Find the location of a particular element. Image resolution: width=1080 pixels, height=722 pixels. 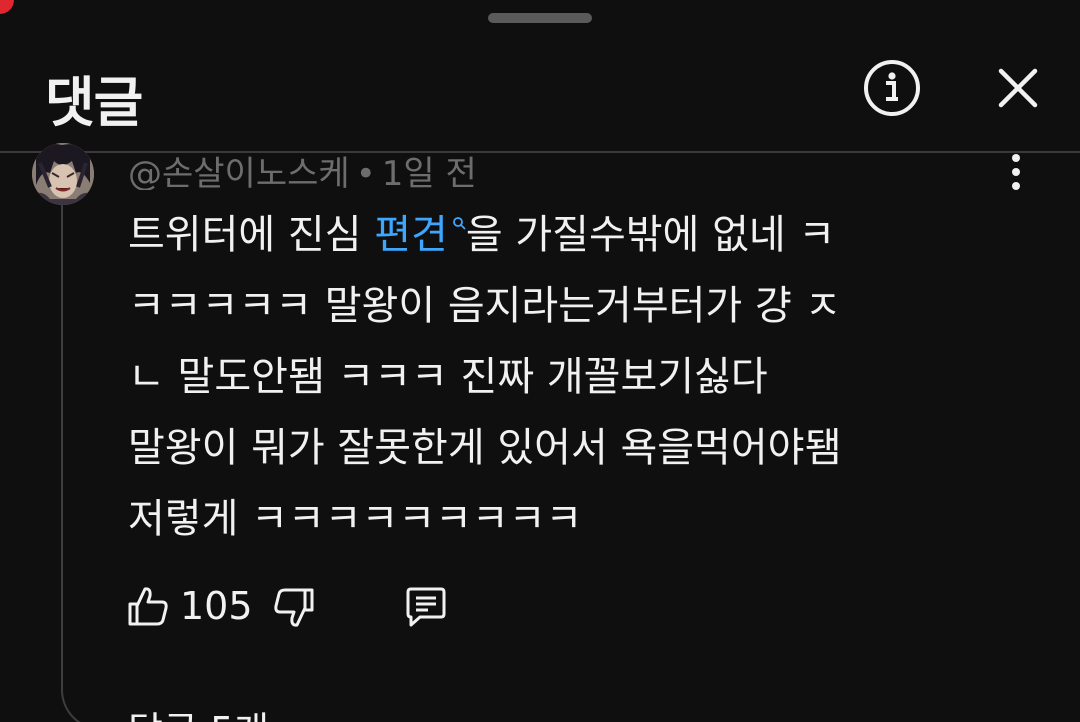

thread-line is located at coordinates (62, 440).